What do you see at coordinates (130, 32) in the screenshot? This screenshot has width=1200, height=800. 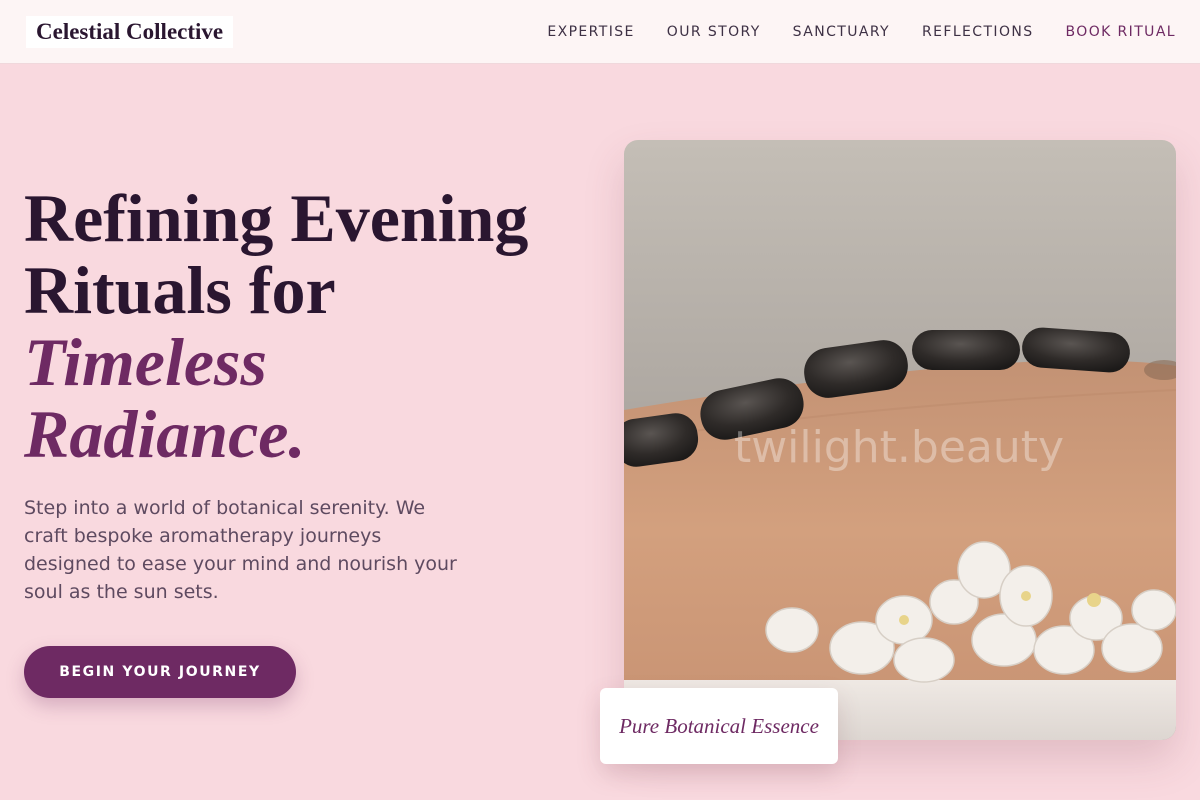 I see `brand-logo: Celestial Collective` at bounding box center [130, 32].